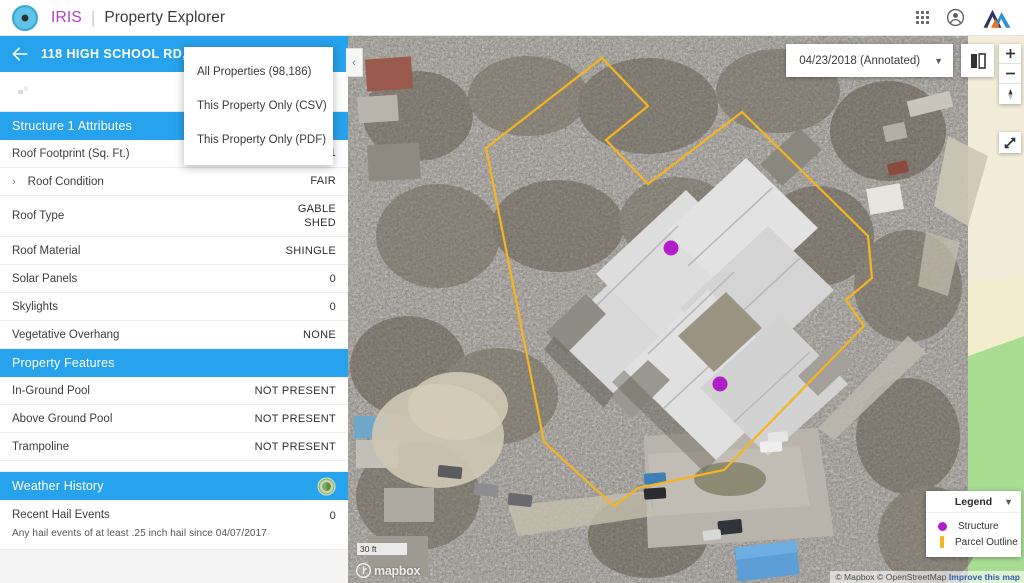 This screenshot has height=583, width=1024. I want to click on top-bar-actions, so click(964, 18).